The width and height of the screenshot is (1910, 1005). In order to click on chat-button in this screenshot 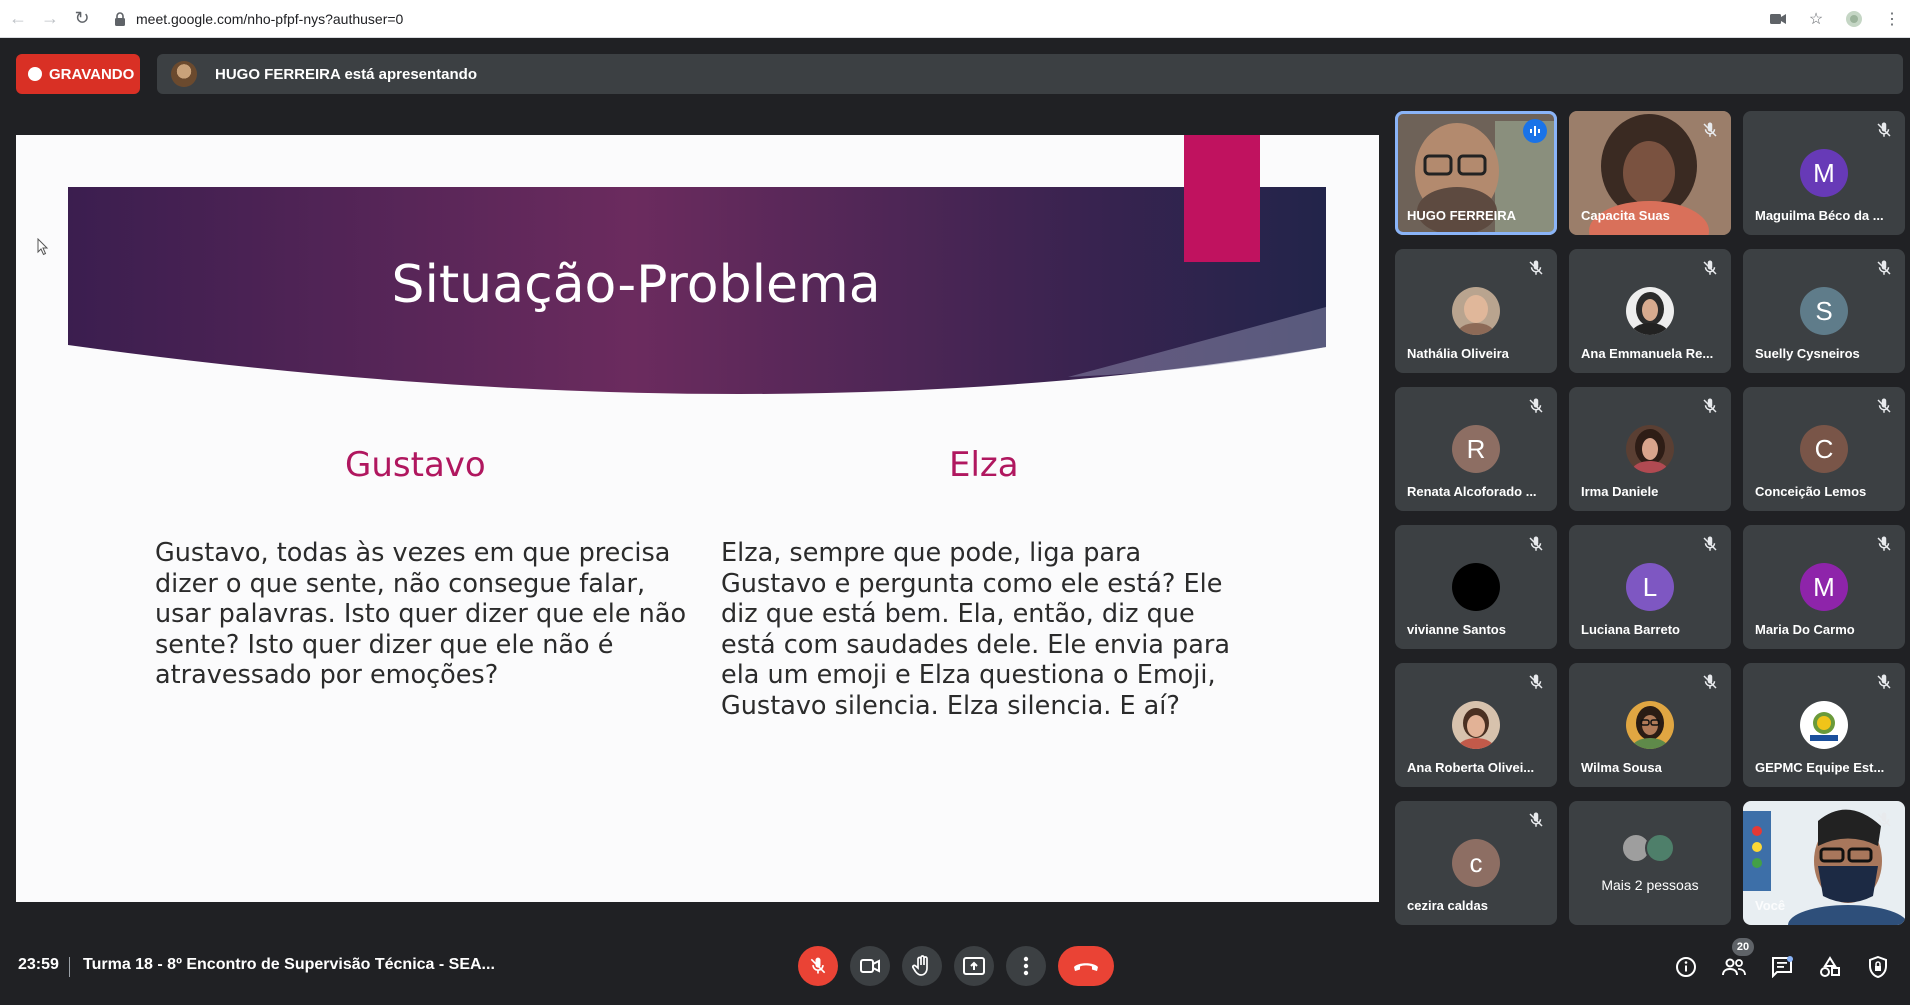, I will do `click(1782, 967)`.